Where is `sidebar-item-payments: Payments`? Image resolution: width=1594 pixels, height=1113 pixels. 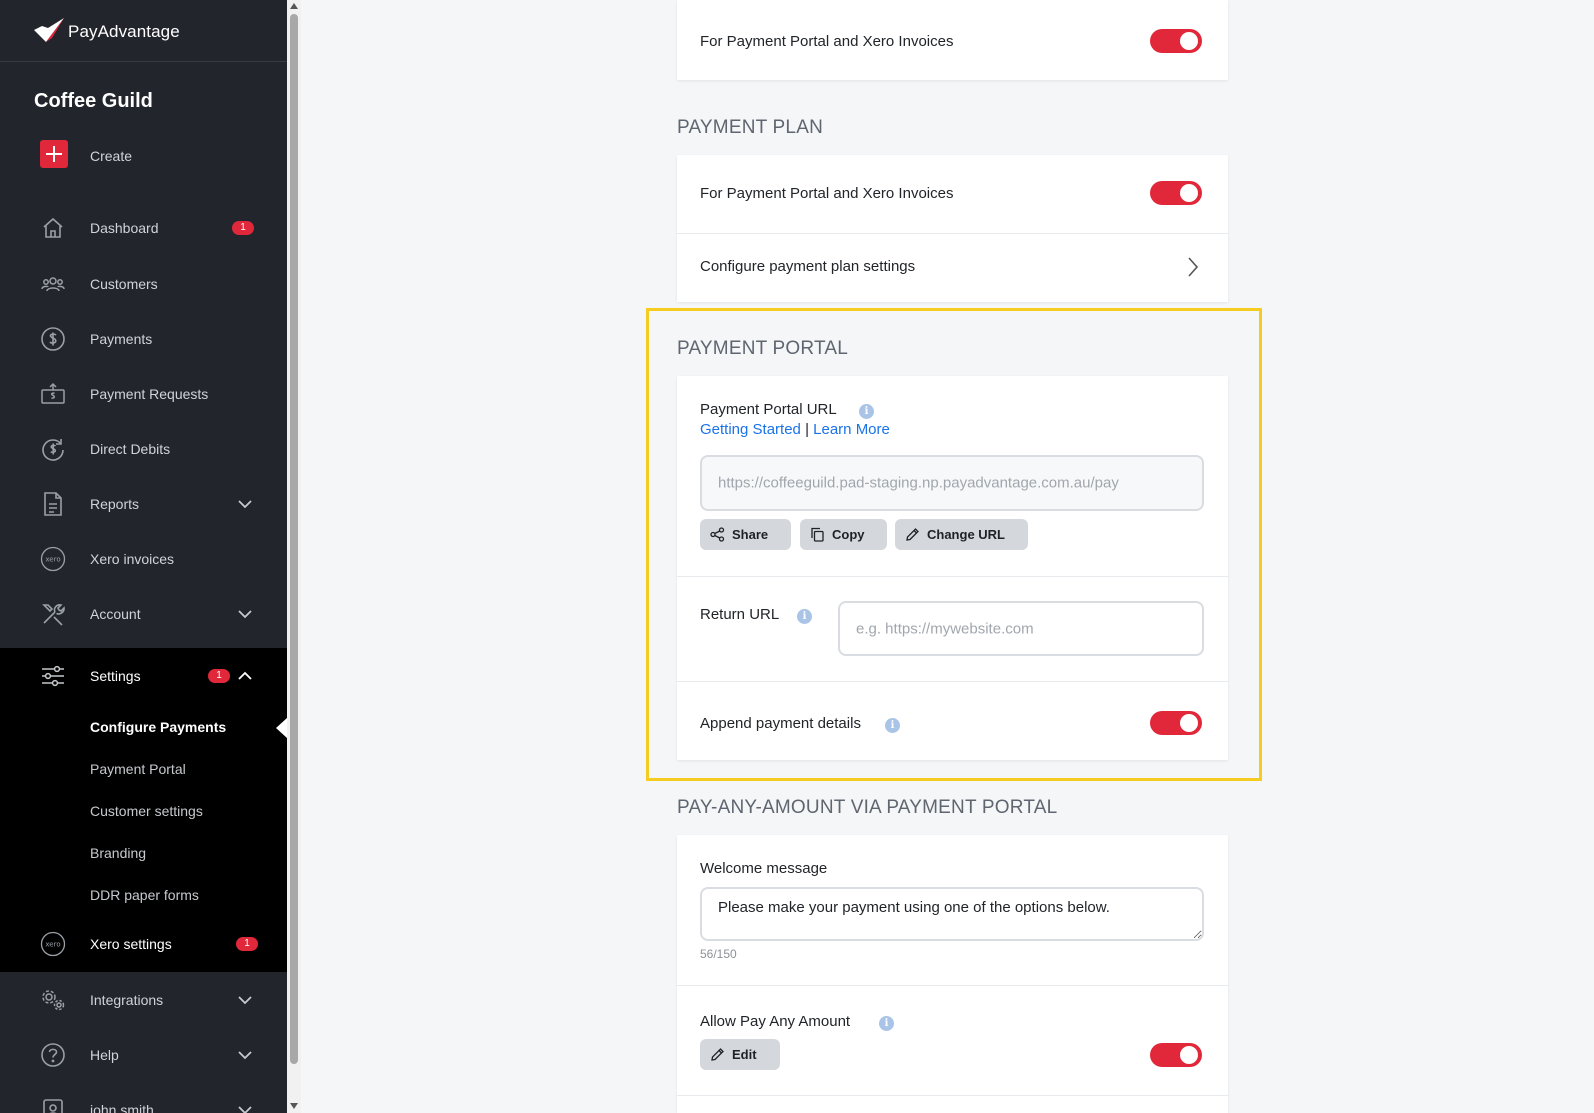 sidebar-item-payments: Payments is located at coordinates (143, 338).